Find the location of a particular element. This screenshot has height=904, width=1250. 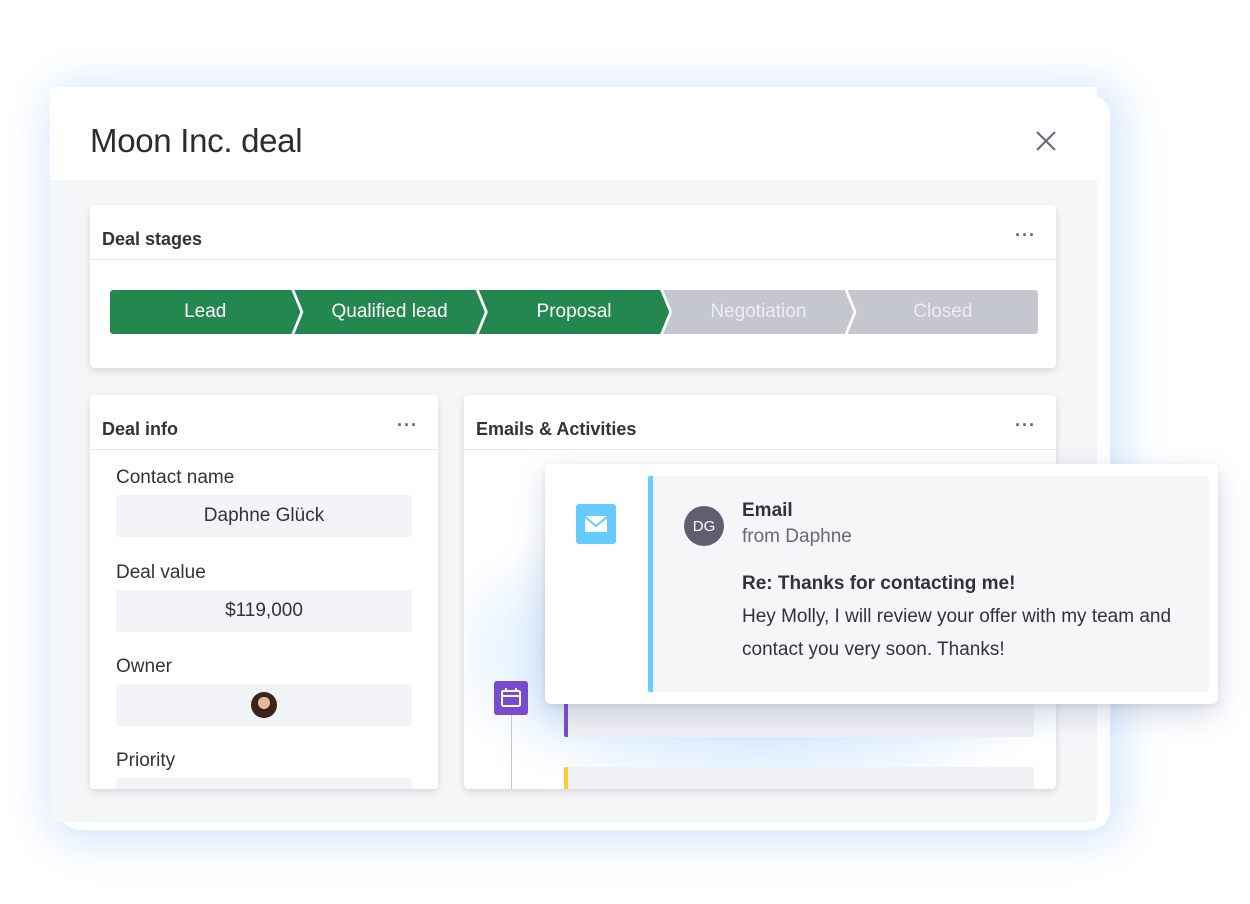

emails-activities-title: Emails & Activities is located at coordinates (556, 429).